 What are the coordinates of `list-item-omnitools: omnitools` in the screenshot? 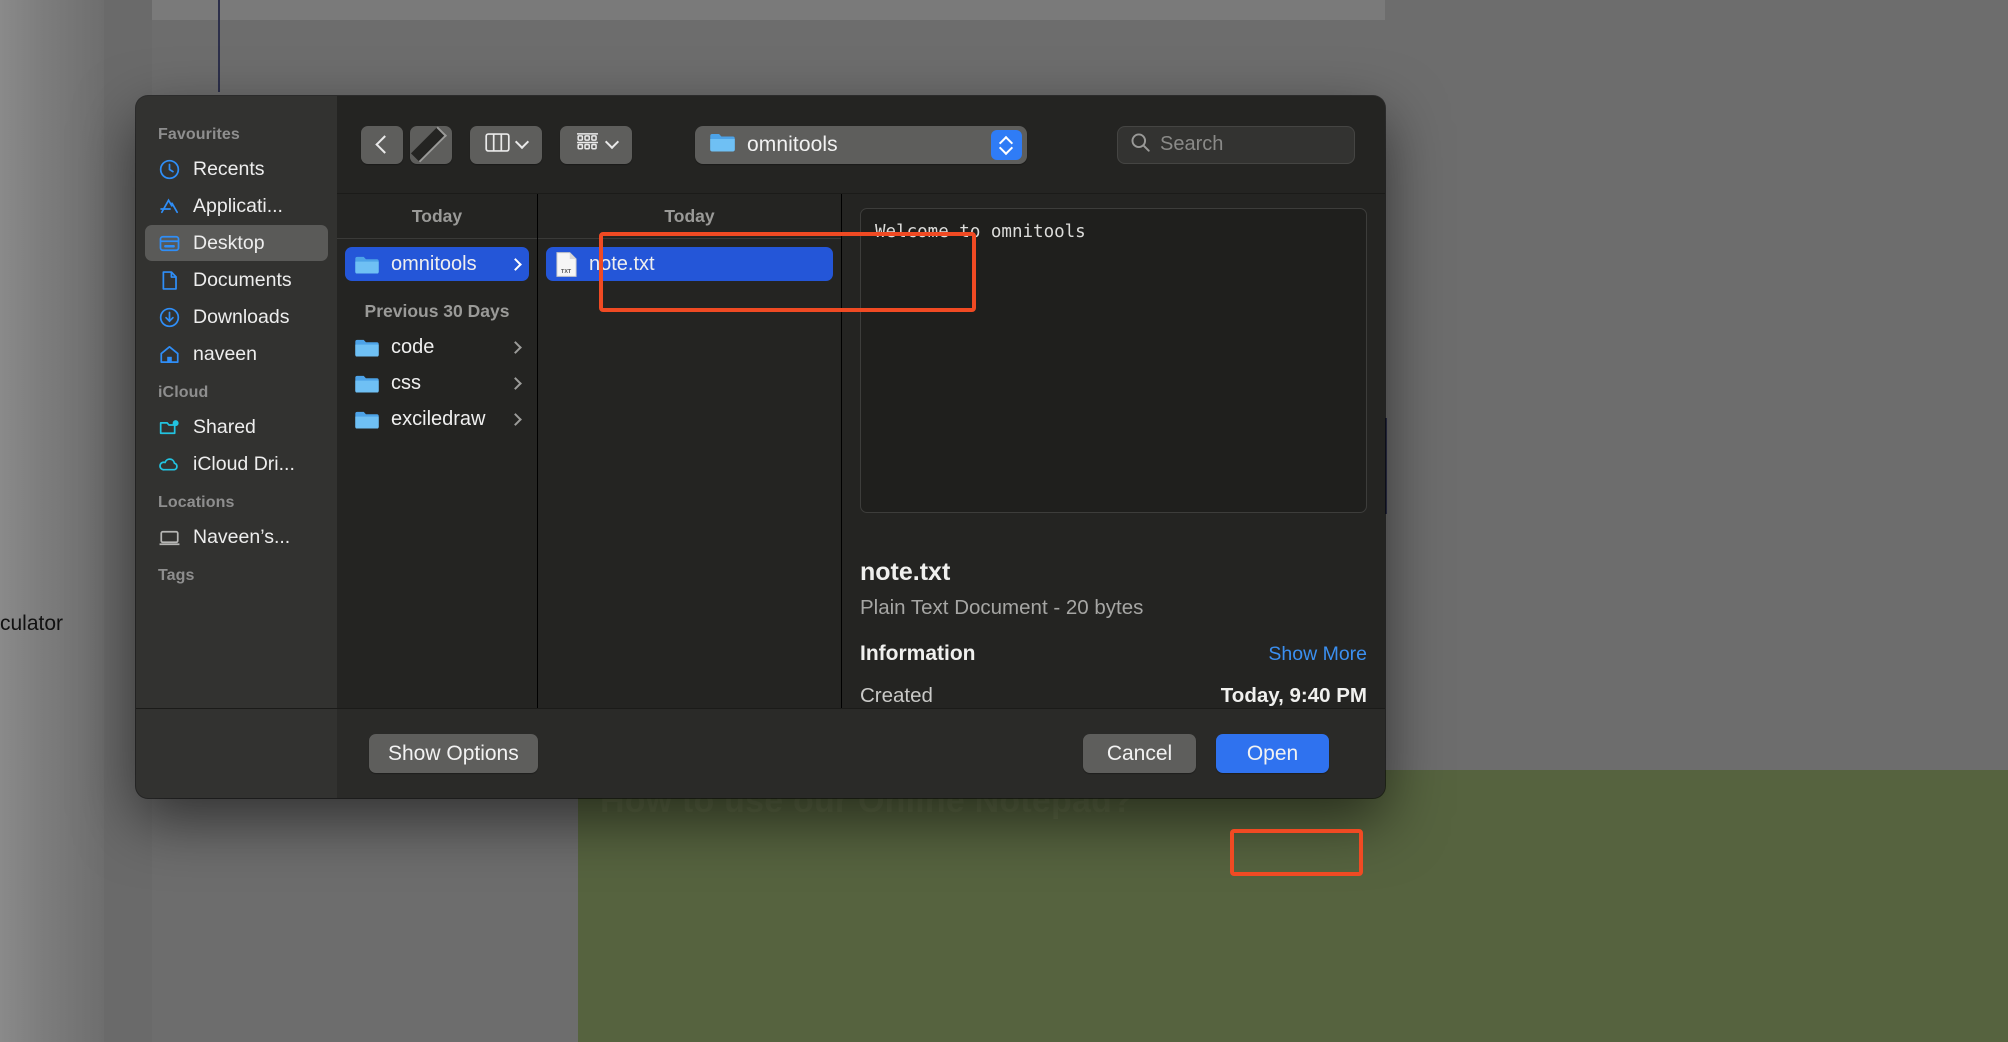 It's located at (437, 264).